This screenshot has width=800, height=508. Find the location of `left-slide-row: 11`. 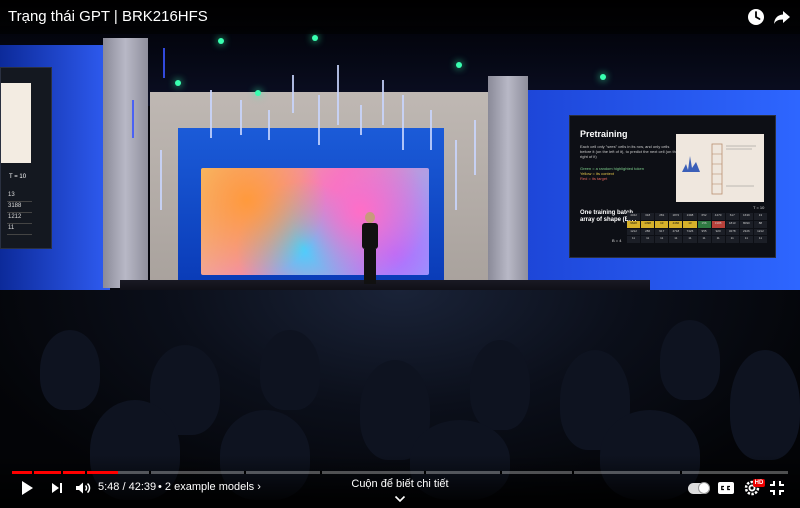

left-slide-row: 11 is located at coordinates (19, 230).